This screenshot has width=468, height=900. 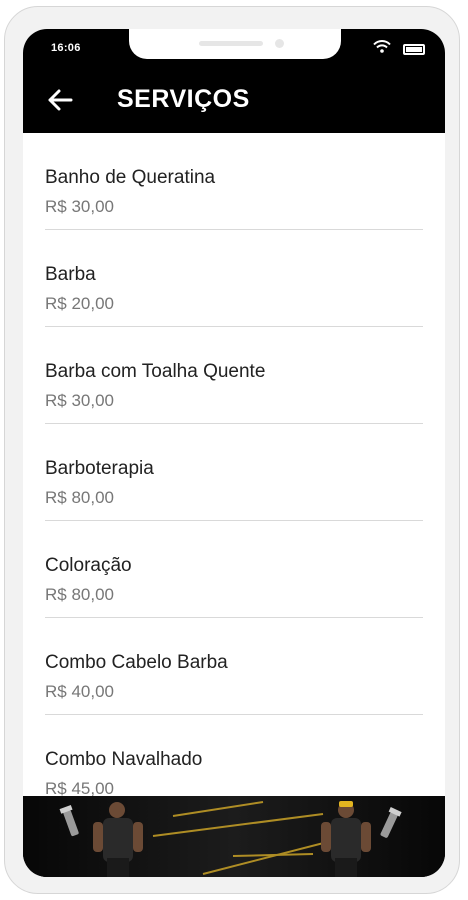 I want to click on speaker-grille, so click(x=231, y=43).